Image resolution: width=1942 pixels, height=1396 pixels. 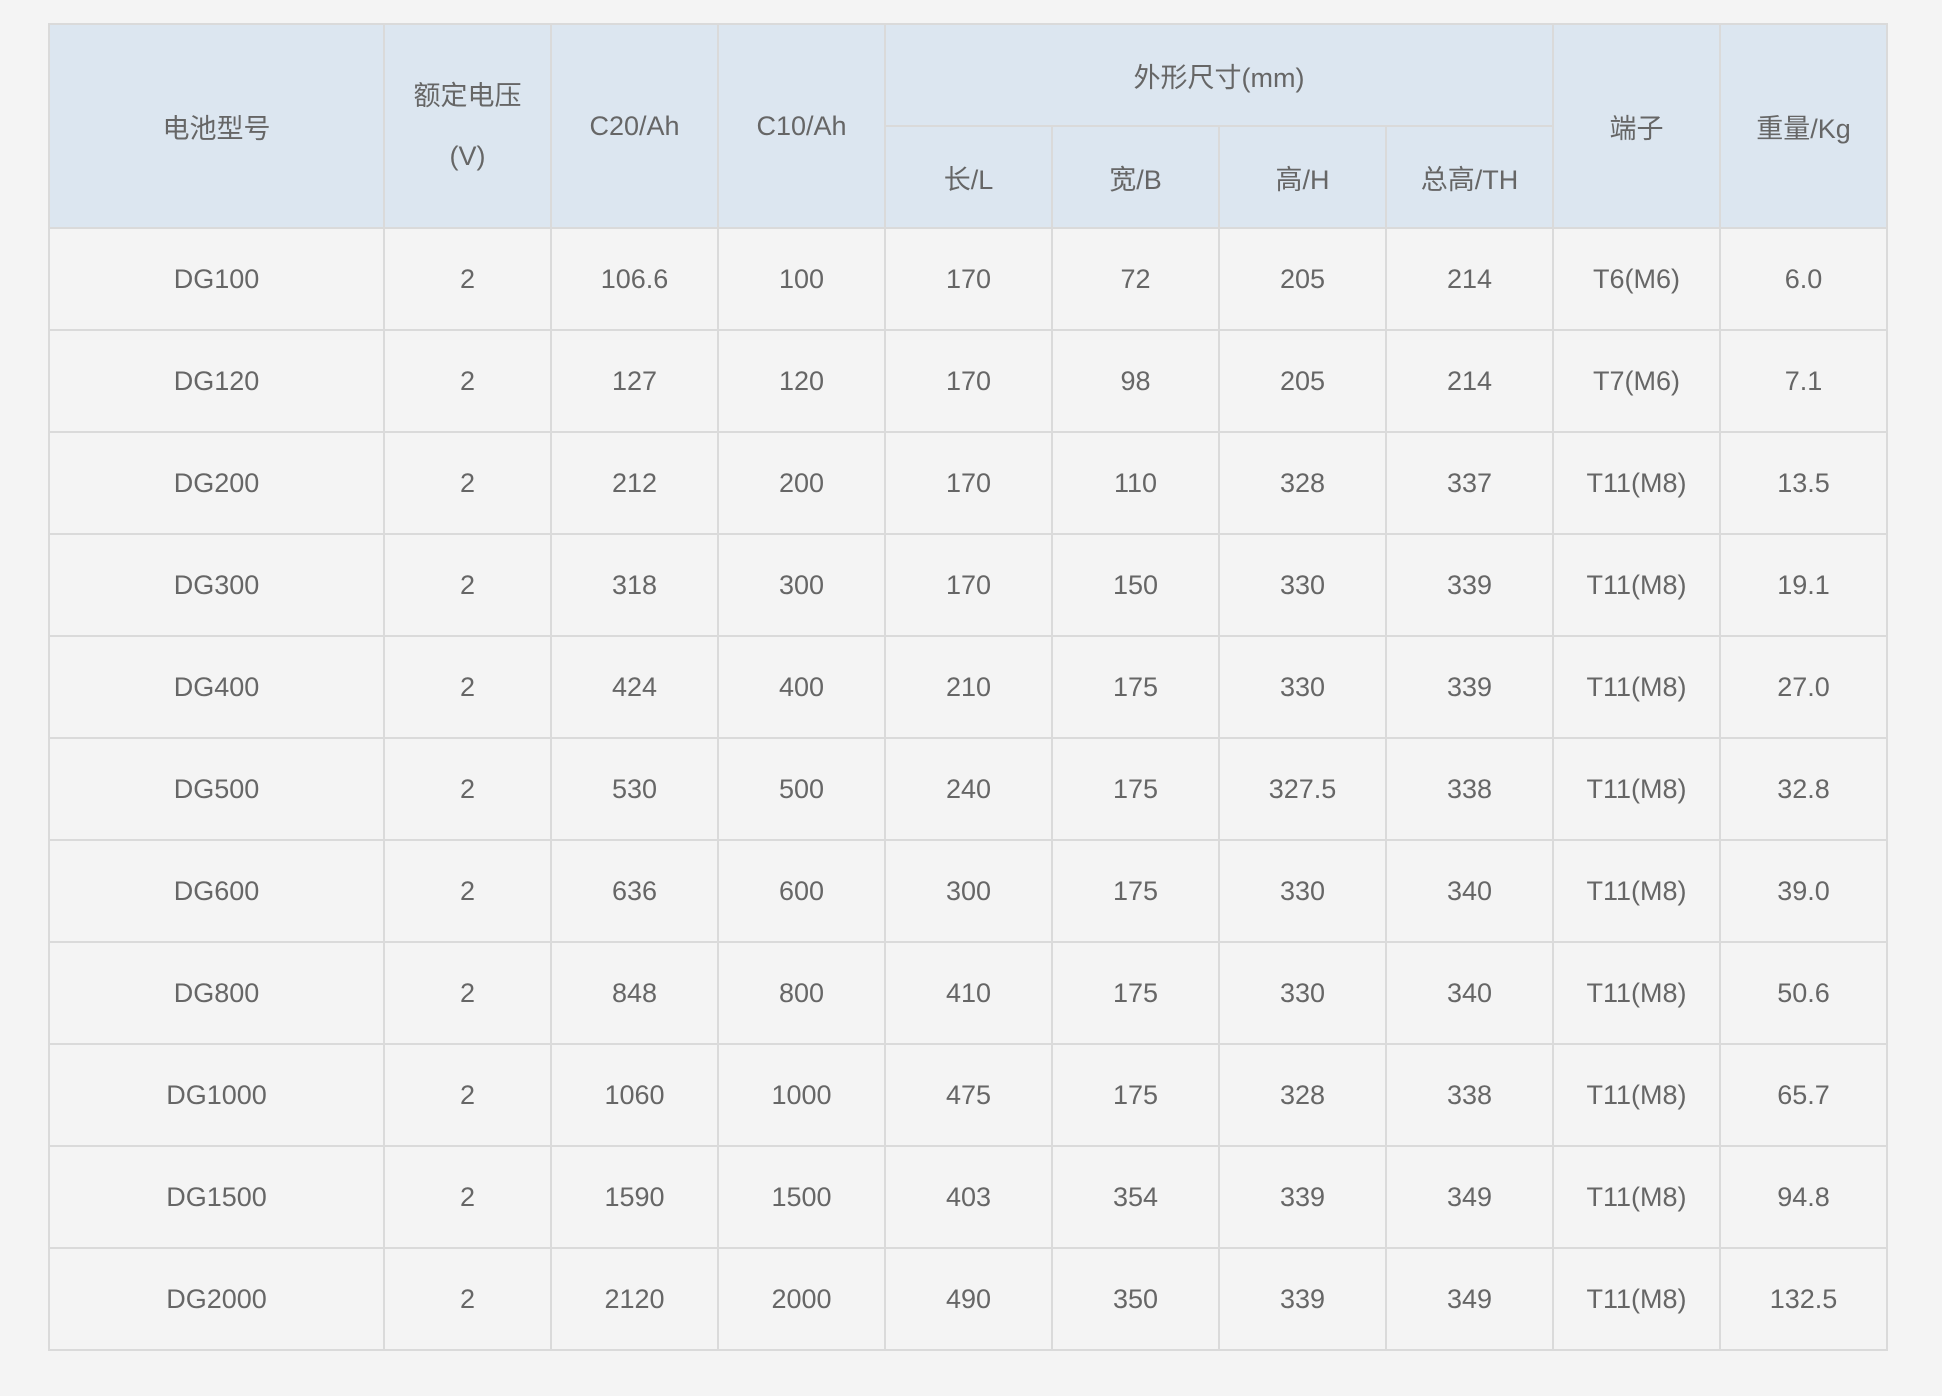 I want to click on table-row: DG200 2 212 200 170 110 328 337 T11(M8) 13.5, so click(x=968, y=483).